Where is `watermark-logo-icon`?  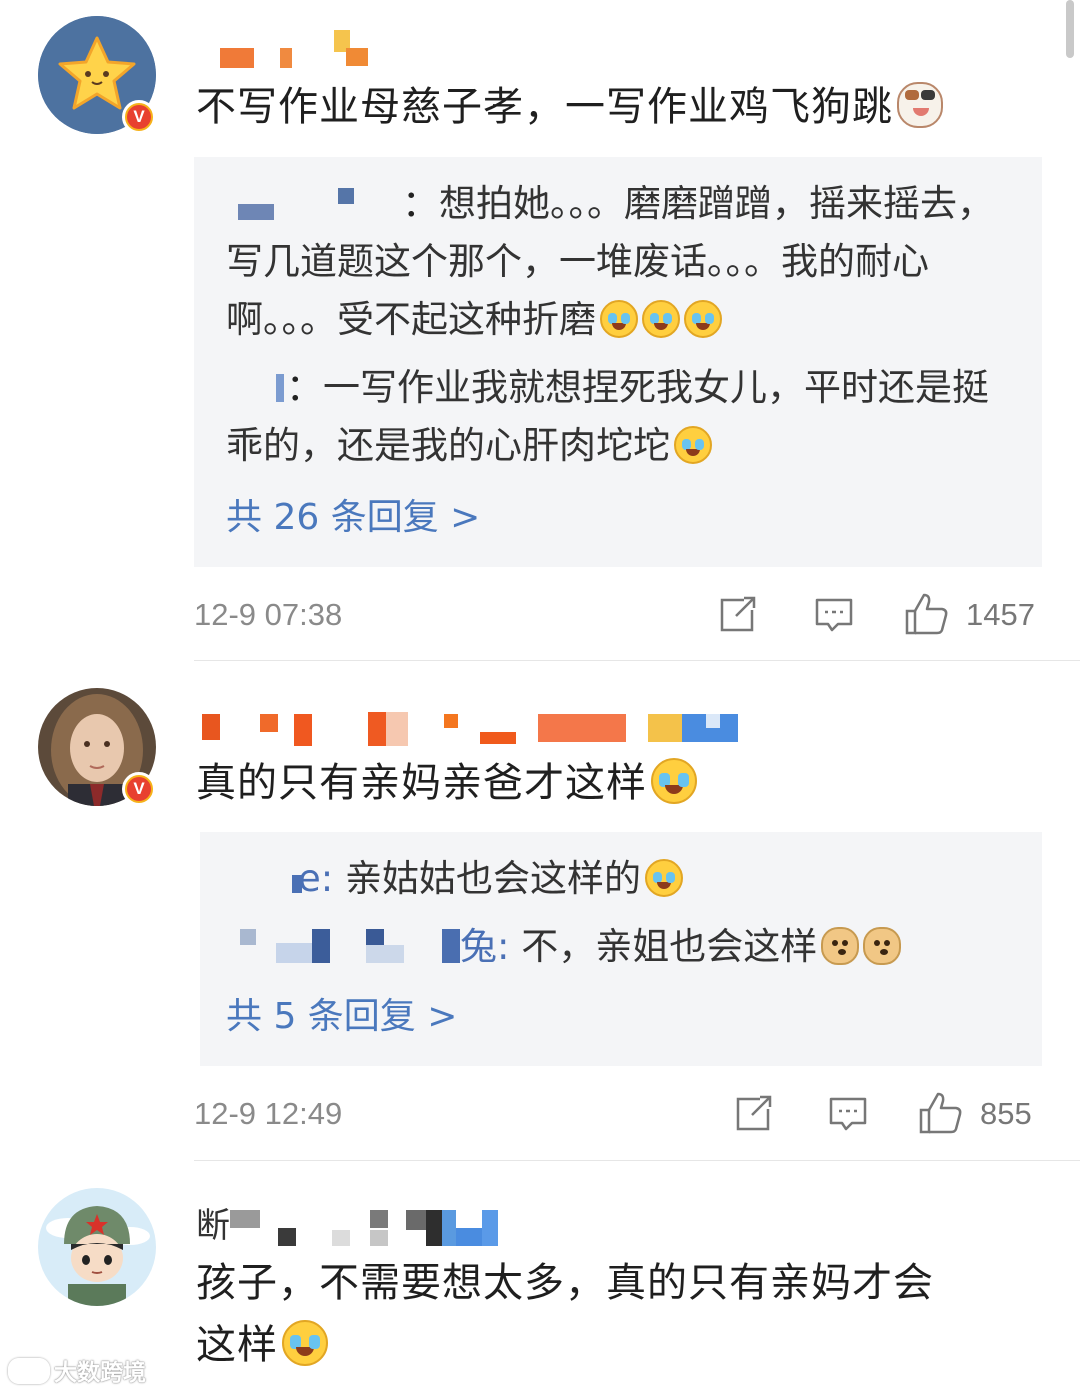 watermark-logo-icon is located at coordinates (29, 1371).